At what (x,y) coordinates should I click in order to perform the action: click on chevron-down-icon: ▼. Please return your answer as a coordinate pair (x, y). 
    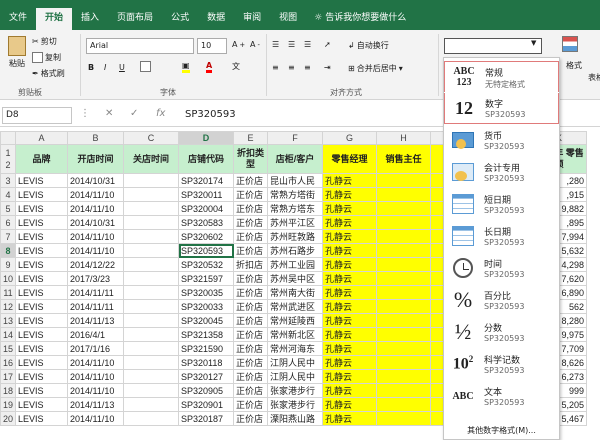
    Looking at the image, I should click on (533, 43).